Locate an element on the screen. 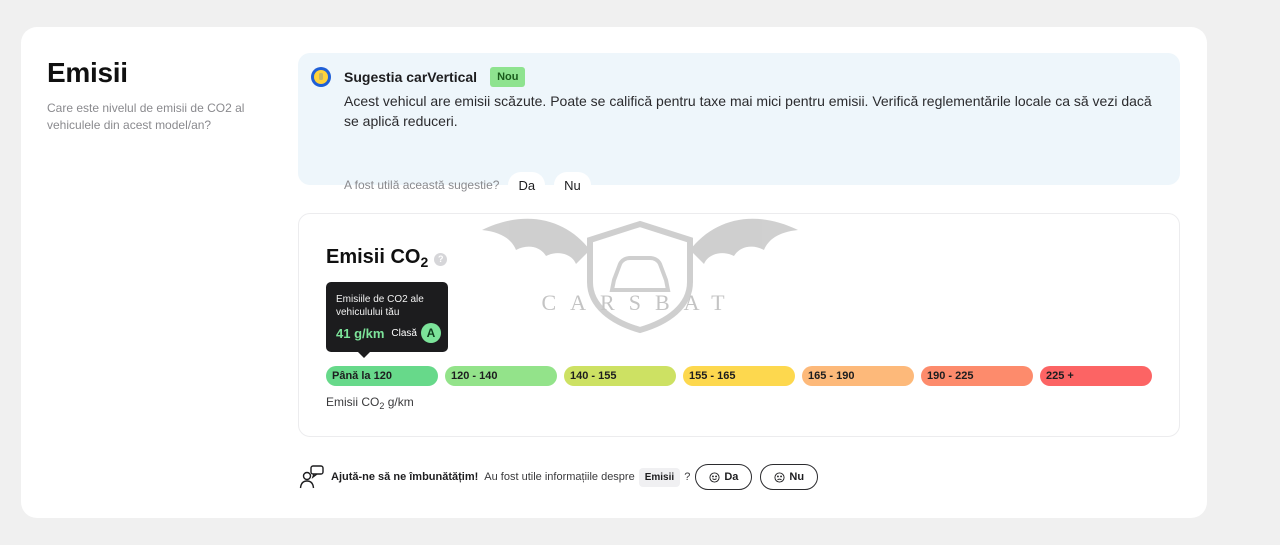 The image size is (1280, 545). feedback-question-mark: ? is located at coordinates (687, 477).